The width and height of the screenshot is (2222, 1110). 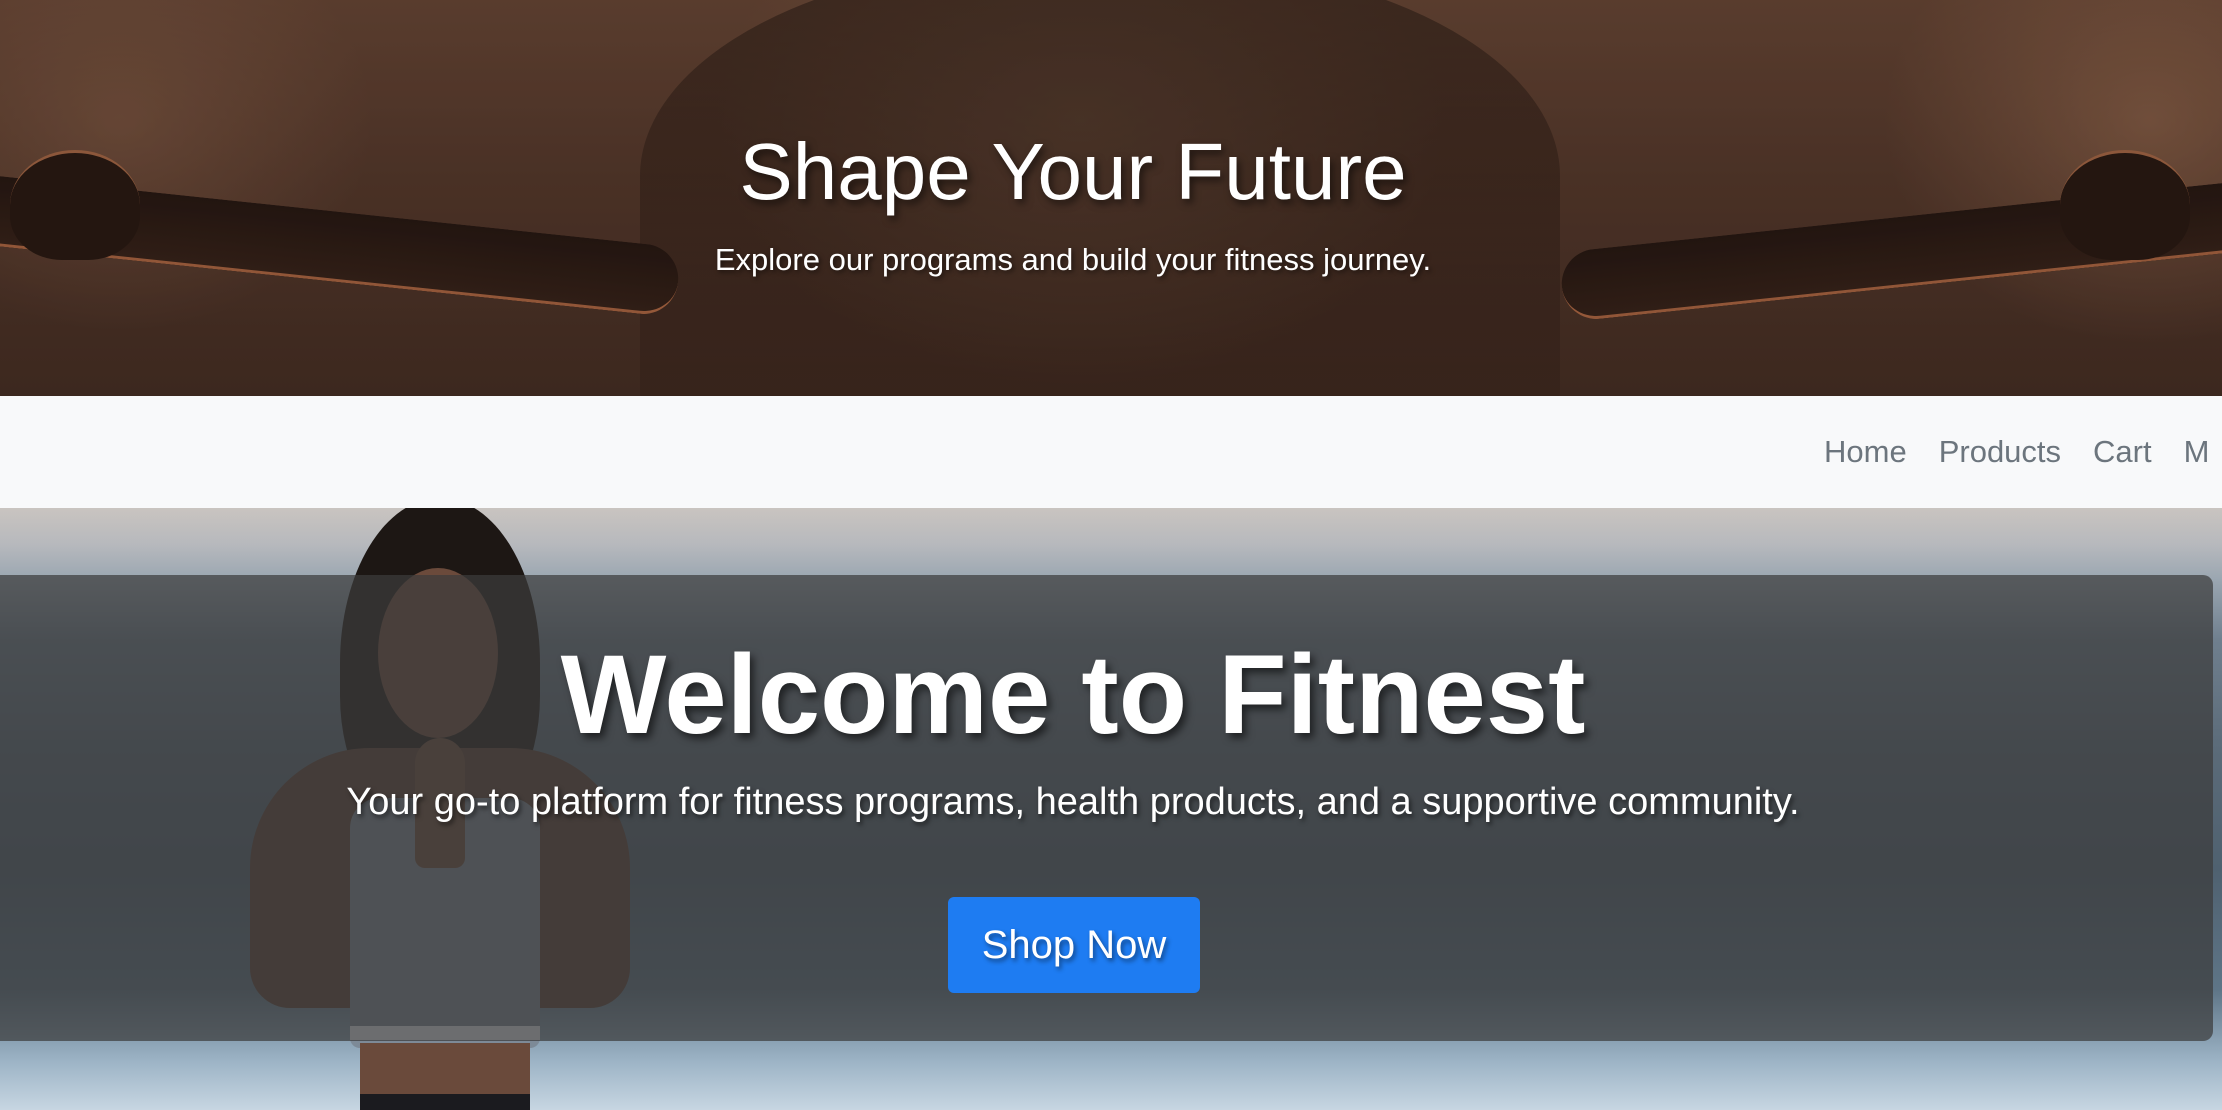 I want to click on nav-link-cart: Cart, so click(x=2122, y=452).